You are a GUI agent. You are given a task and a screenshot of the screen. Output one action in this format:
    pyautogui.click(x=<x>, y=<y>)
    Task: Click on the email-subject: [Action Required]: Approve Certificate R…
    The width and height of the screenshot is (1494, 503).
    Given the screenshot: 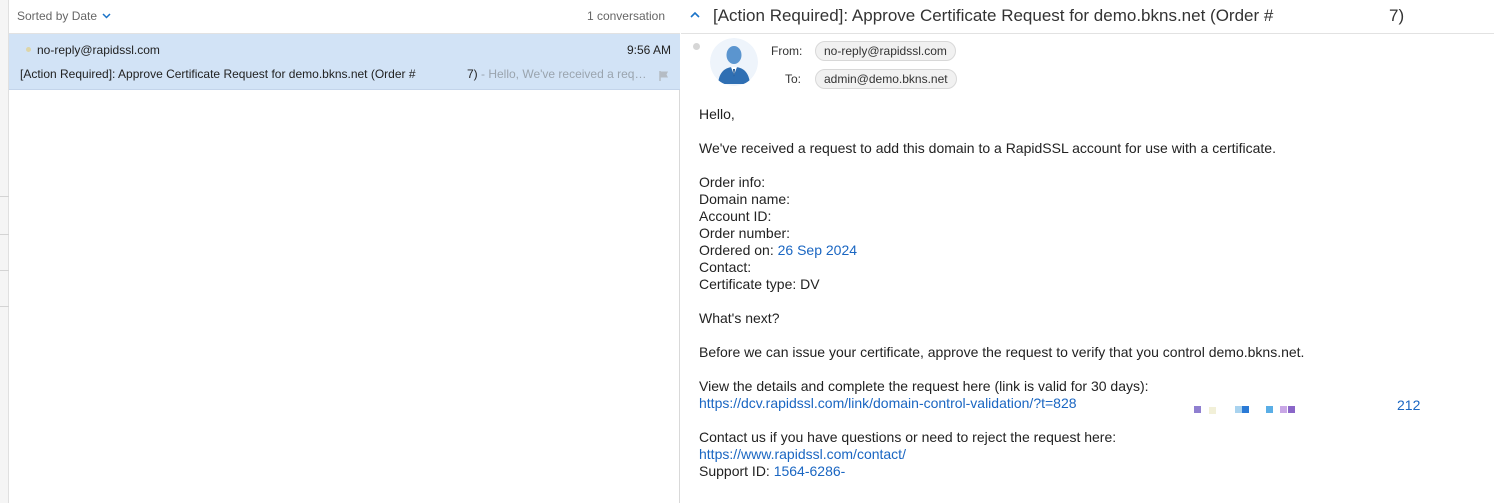 What is the action you would take?
    pyautogui.click(x=993, y=15)
    